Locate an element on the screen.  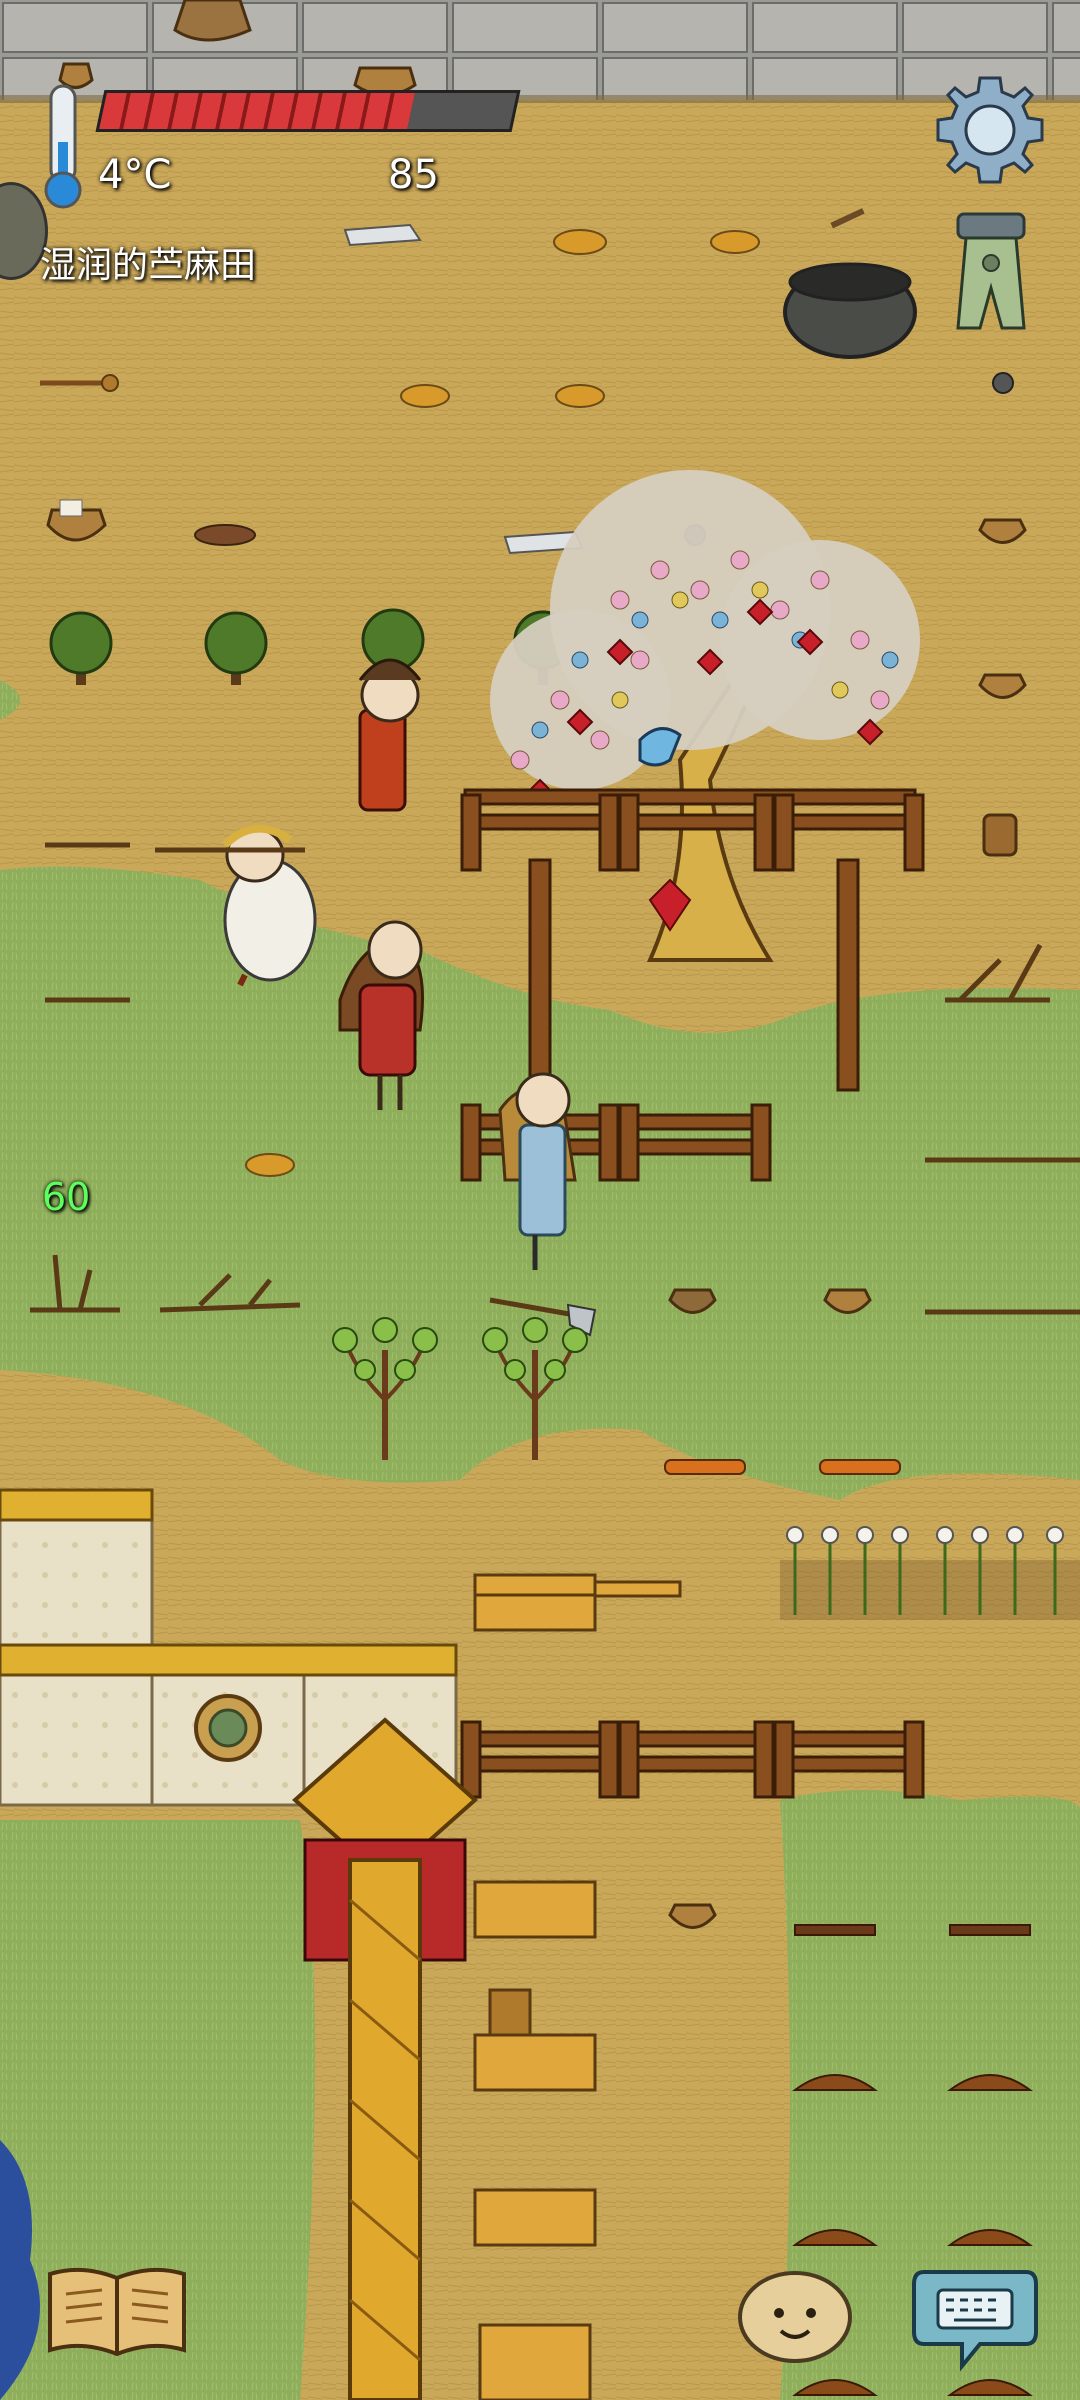
keyboard-icon is located at coordinates (975, 2317).